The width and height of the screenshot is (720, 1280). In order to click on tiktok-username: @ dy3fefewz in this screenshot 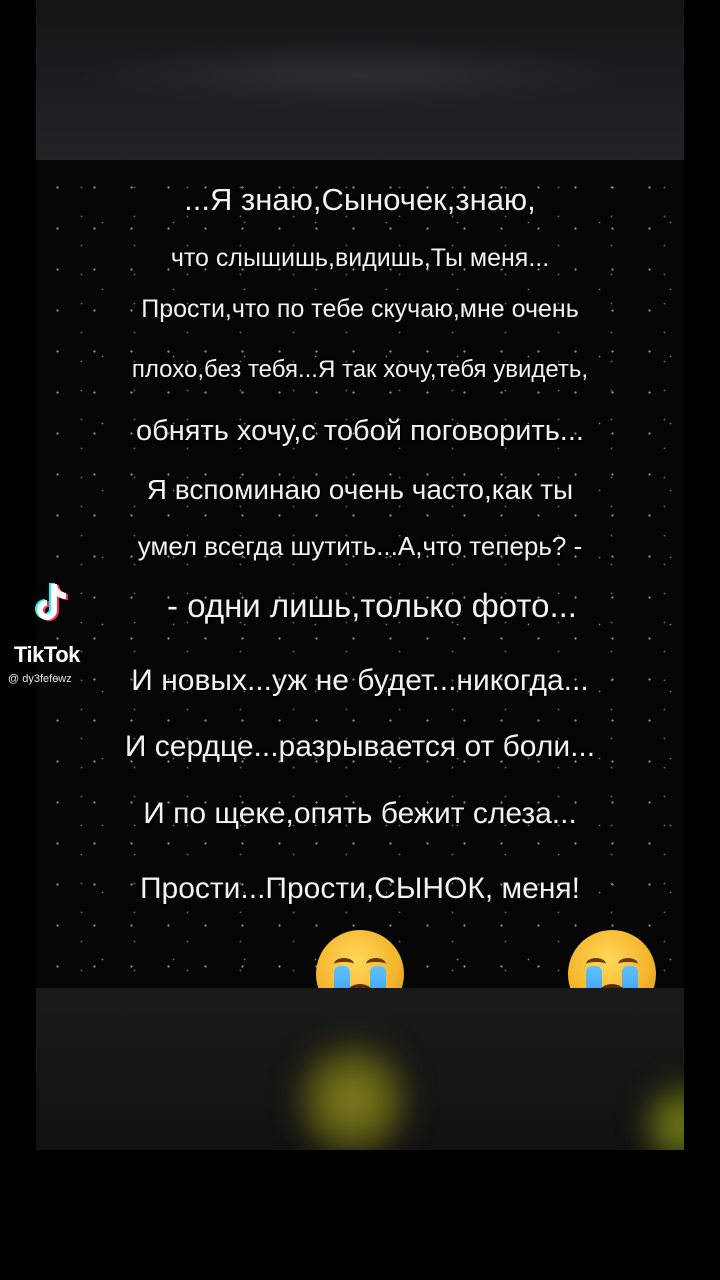, I will do `click(40, 679)`.